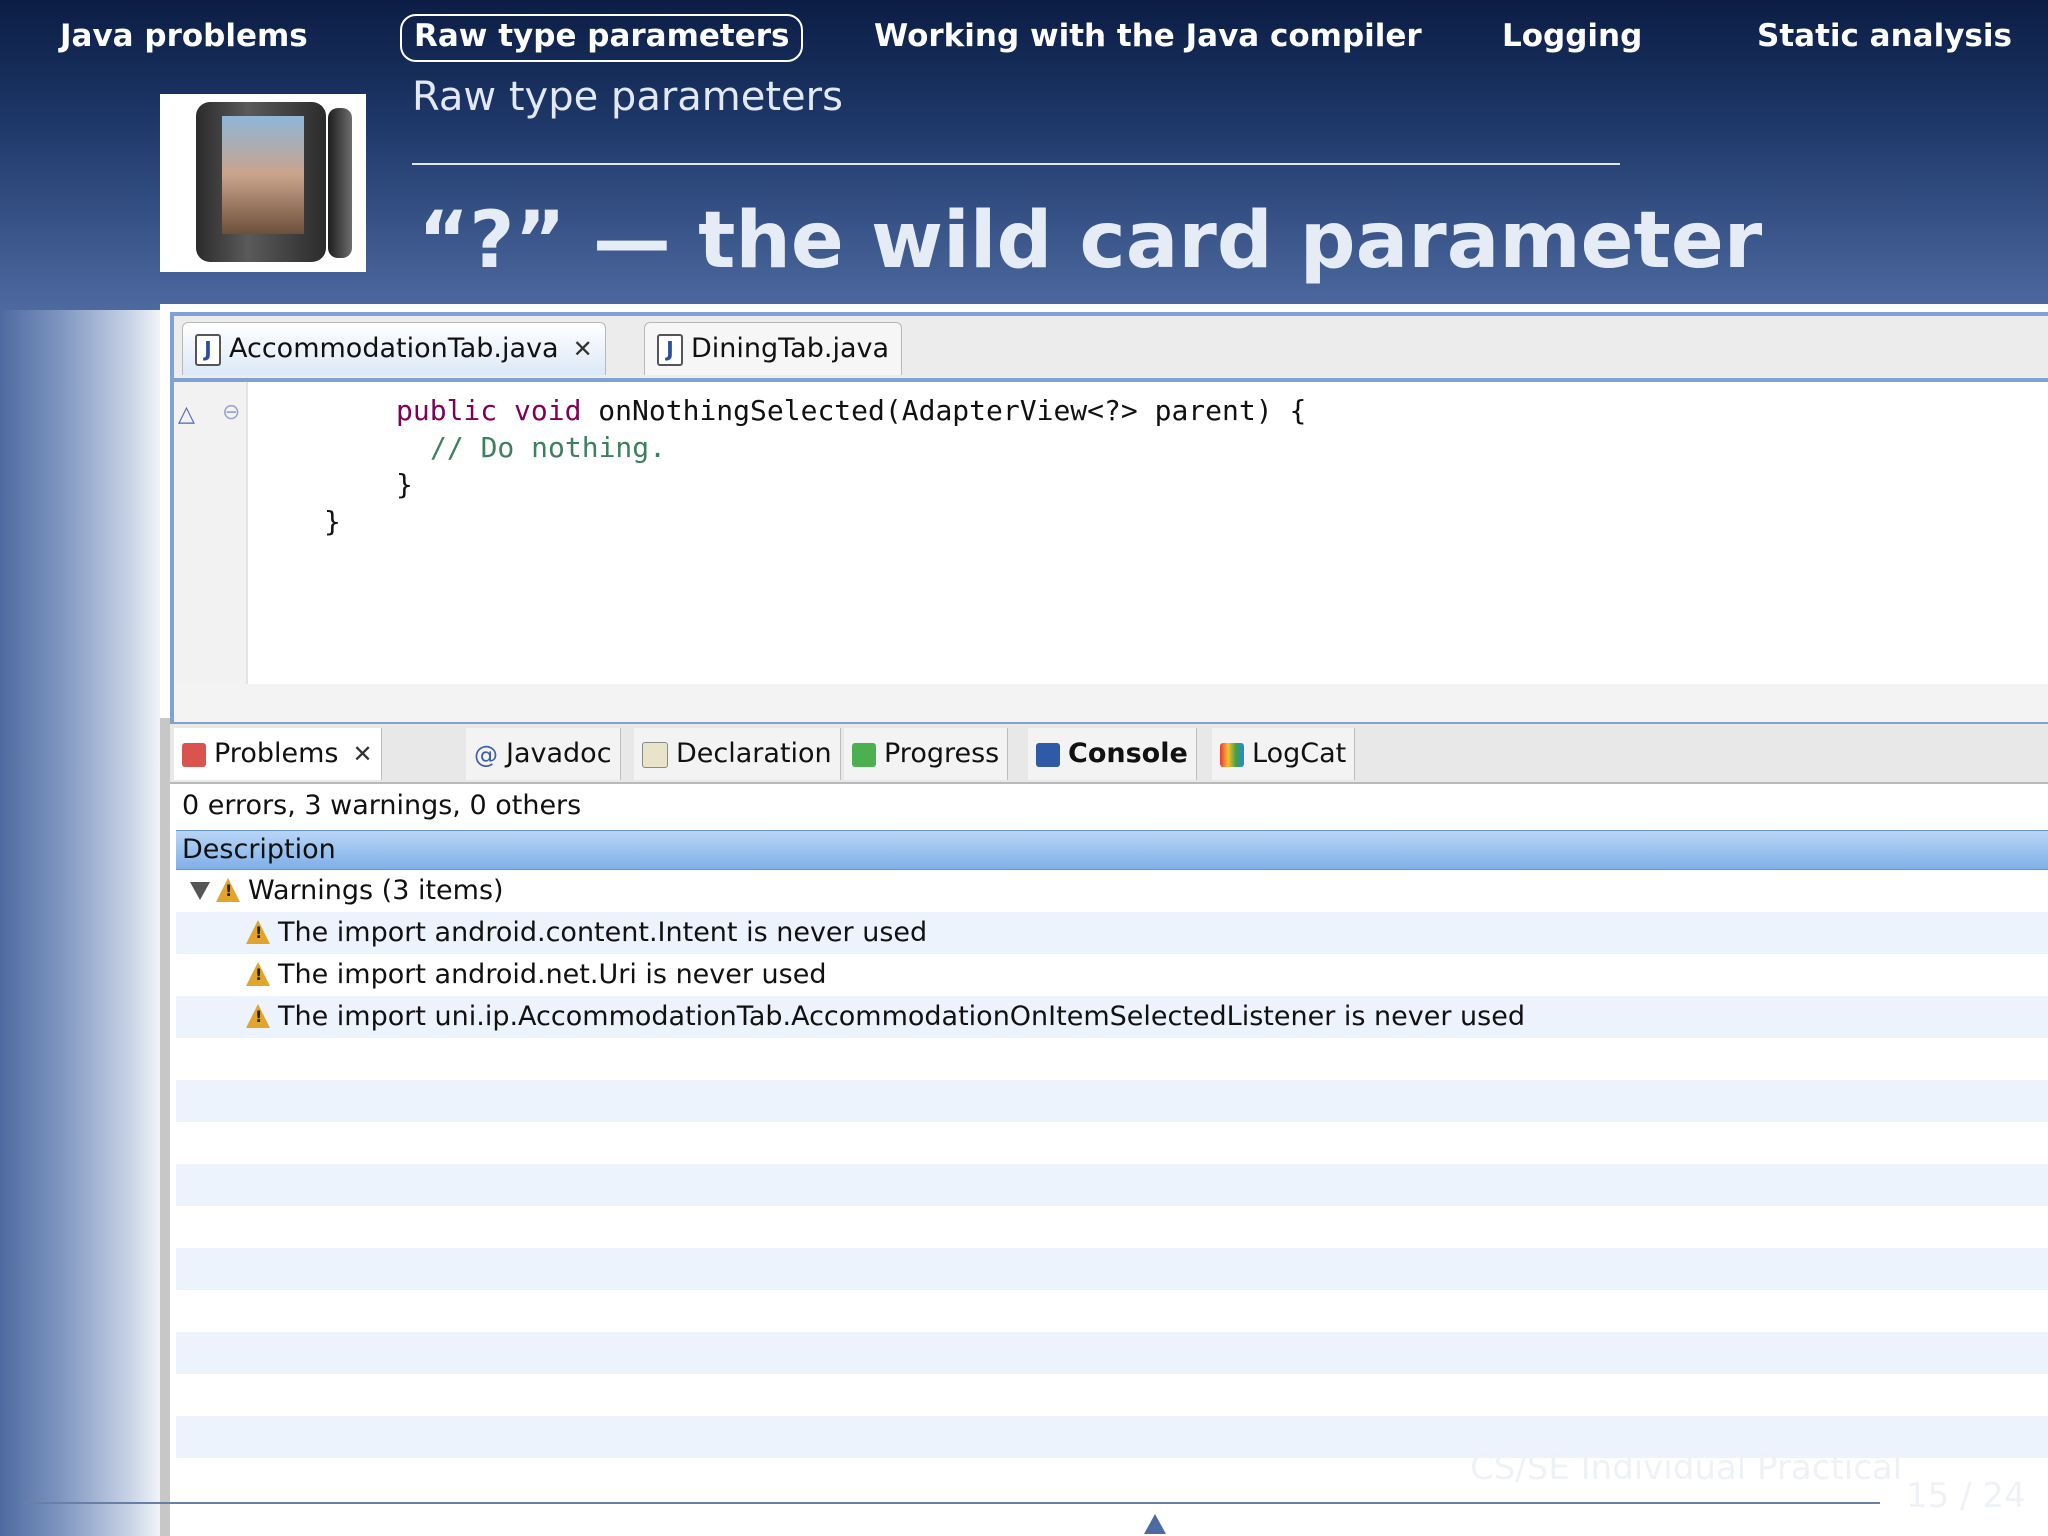 The height and width of the screenshot is (1536, 2048). Describe the element at coordinates (85, 923) in the screenshot. I see `slide-side-gradient` at that location.